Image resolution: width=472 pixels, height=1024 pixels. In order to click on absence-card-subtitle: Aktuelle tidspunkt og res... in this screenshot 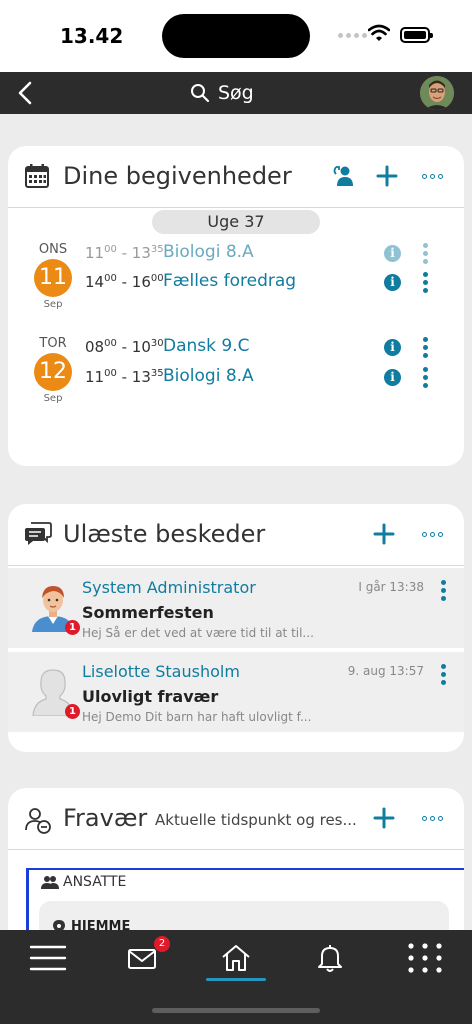, I will do `click(256, 820)`.